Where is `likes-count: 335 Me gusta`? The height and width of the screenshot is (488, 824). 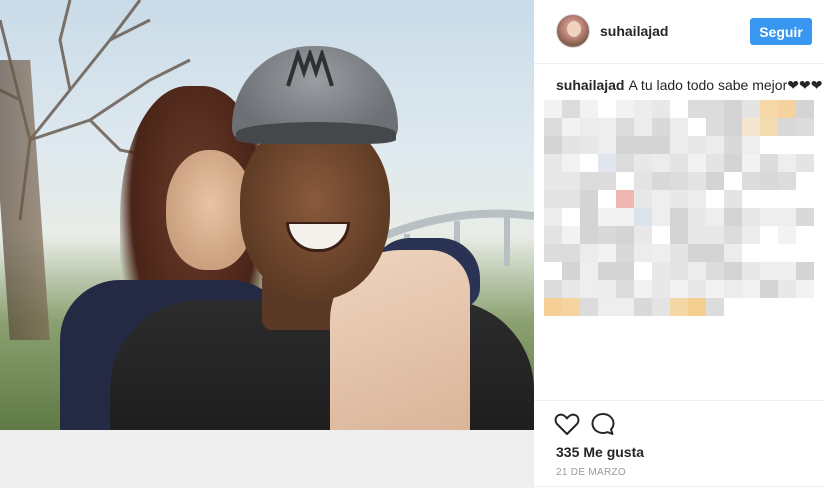 likes-count: 335 Me gusta is located at coordinates (600, 452).